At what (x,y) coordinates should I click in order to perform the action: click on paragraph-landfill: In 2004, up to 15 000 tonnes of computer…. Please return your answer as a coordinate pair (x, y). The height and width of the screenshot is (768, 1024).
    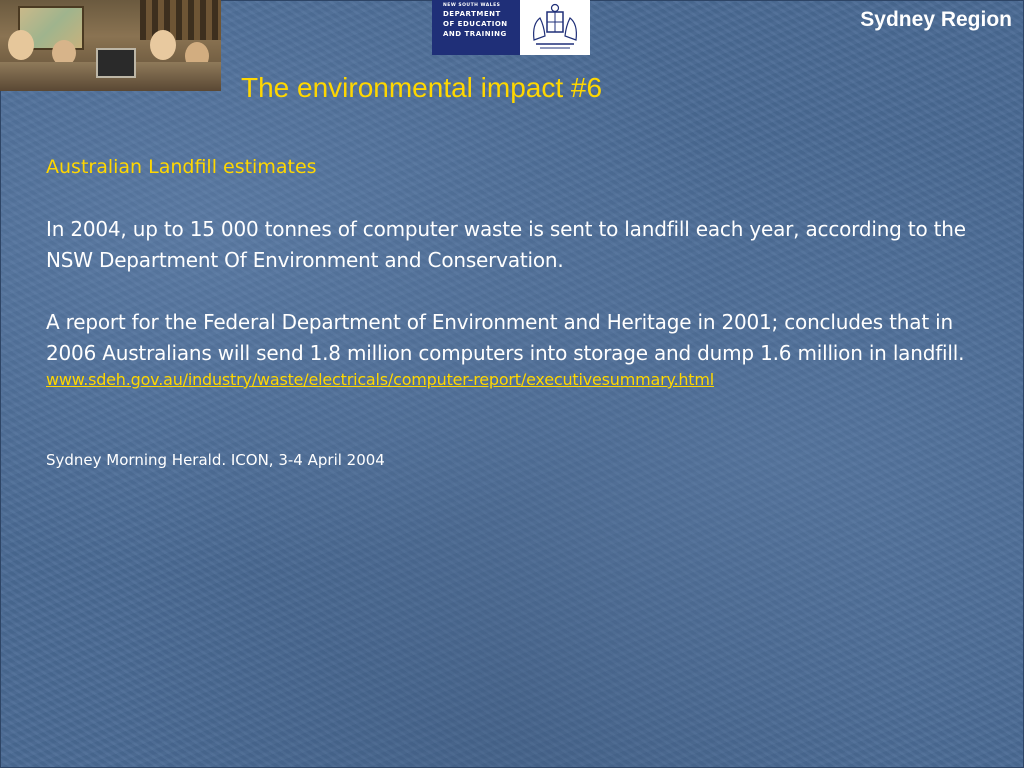
    Looking at the image, I should click on (506, 244).